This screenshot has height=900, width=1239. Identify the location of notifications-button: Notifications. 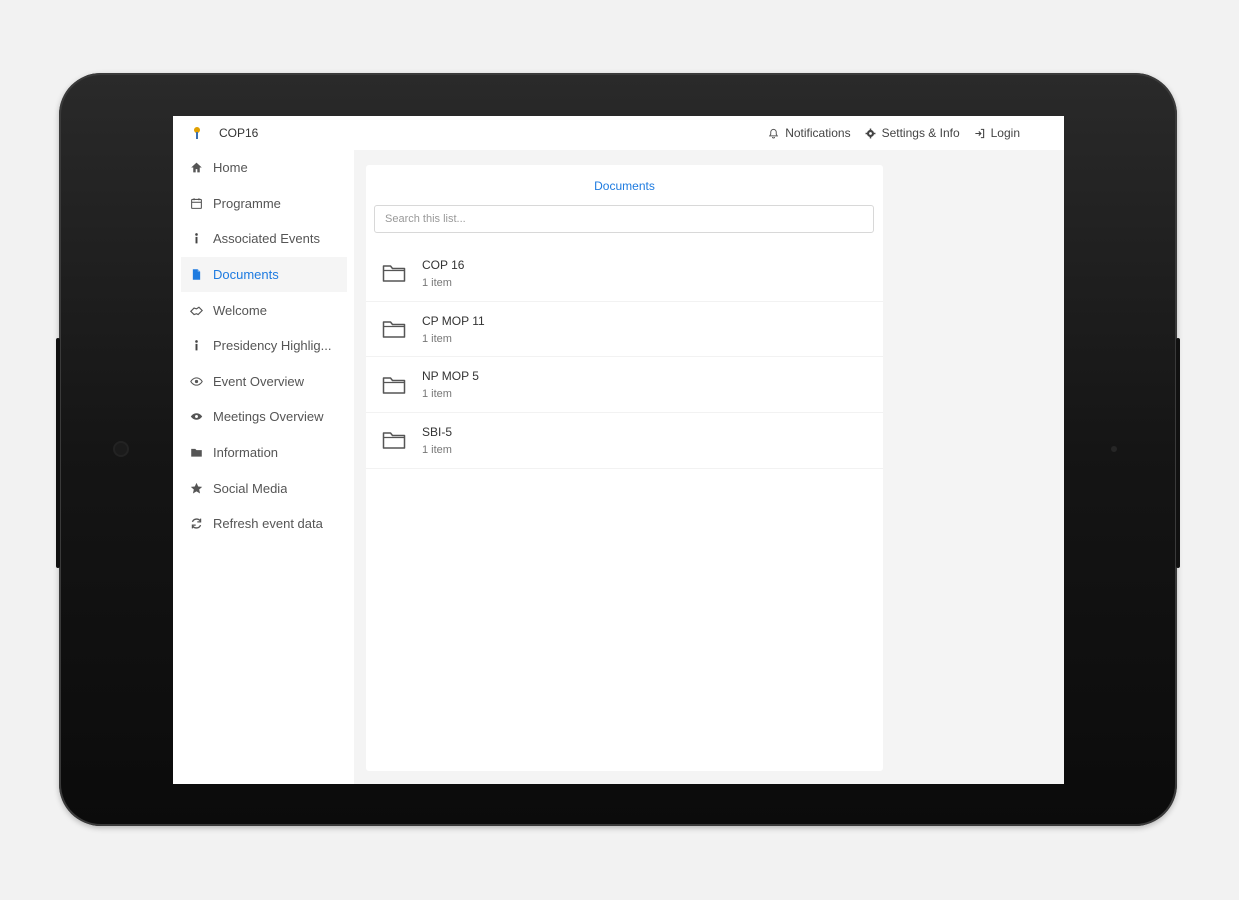
(809, 133).